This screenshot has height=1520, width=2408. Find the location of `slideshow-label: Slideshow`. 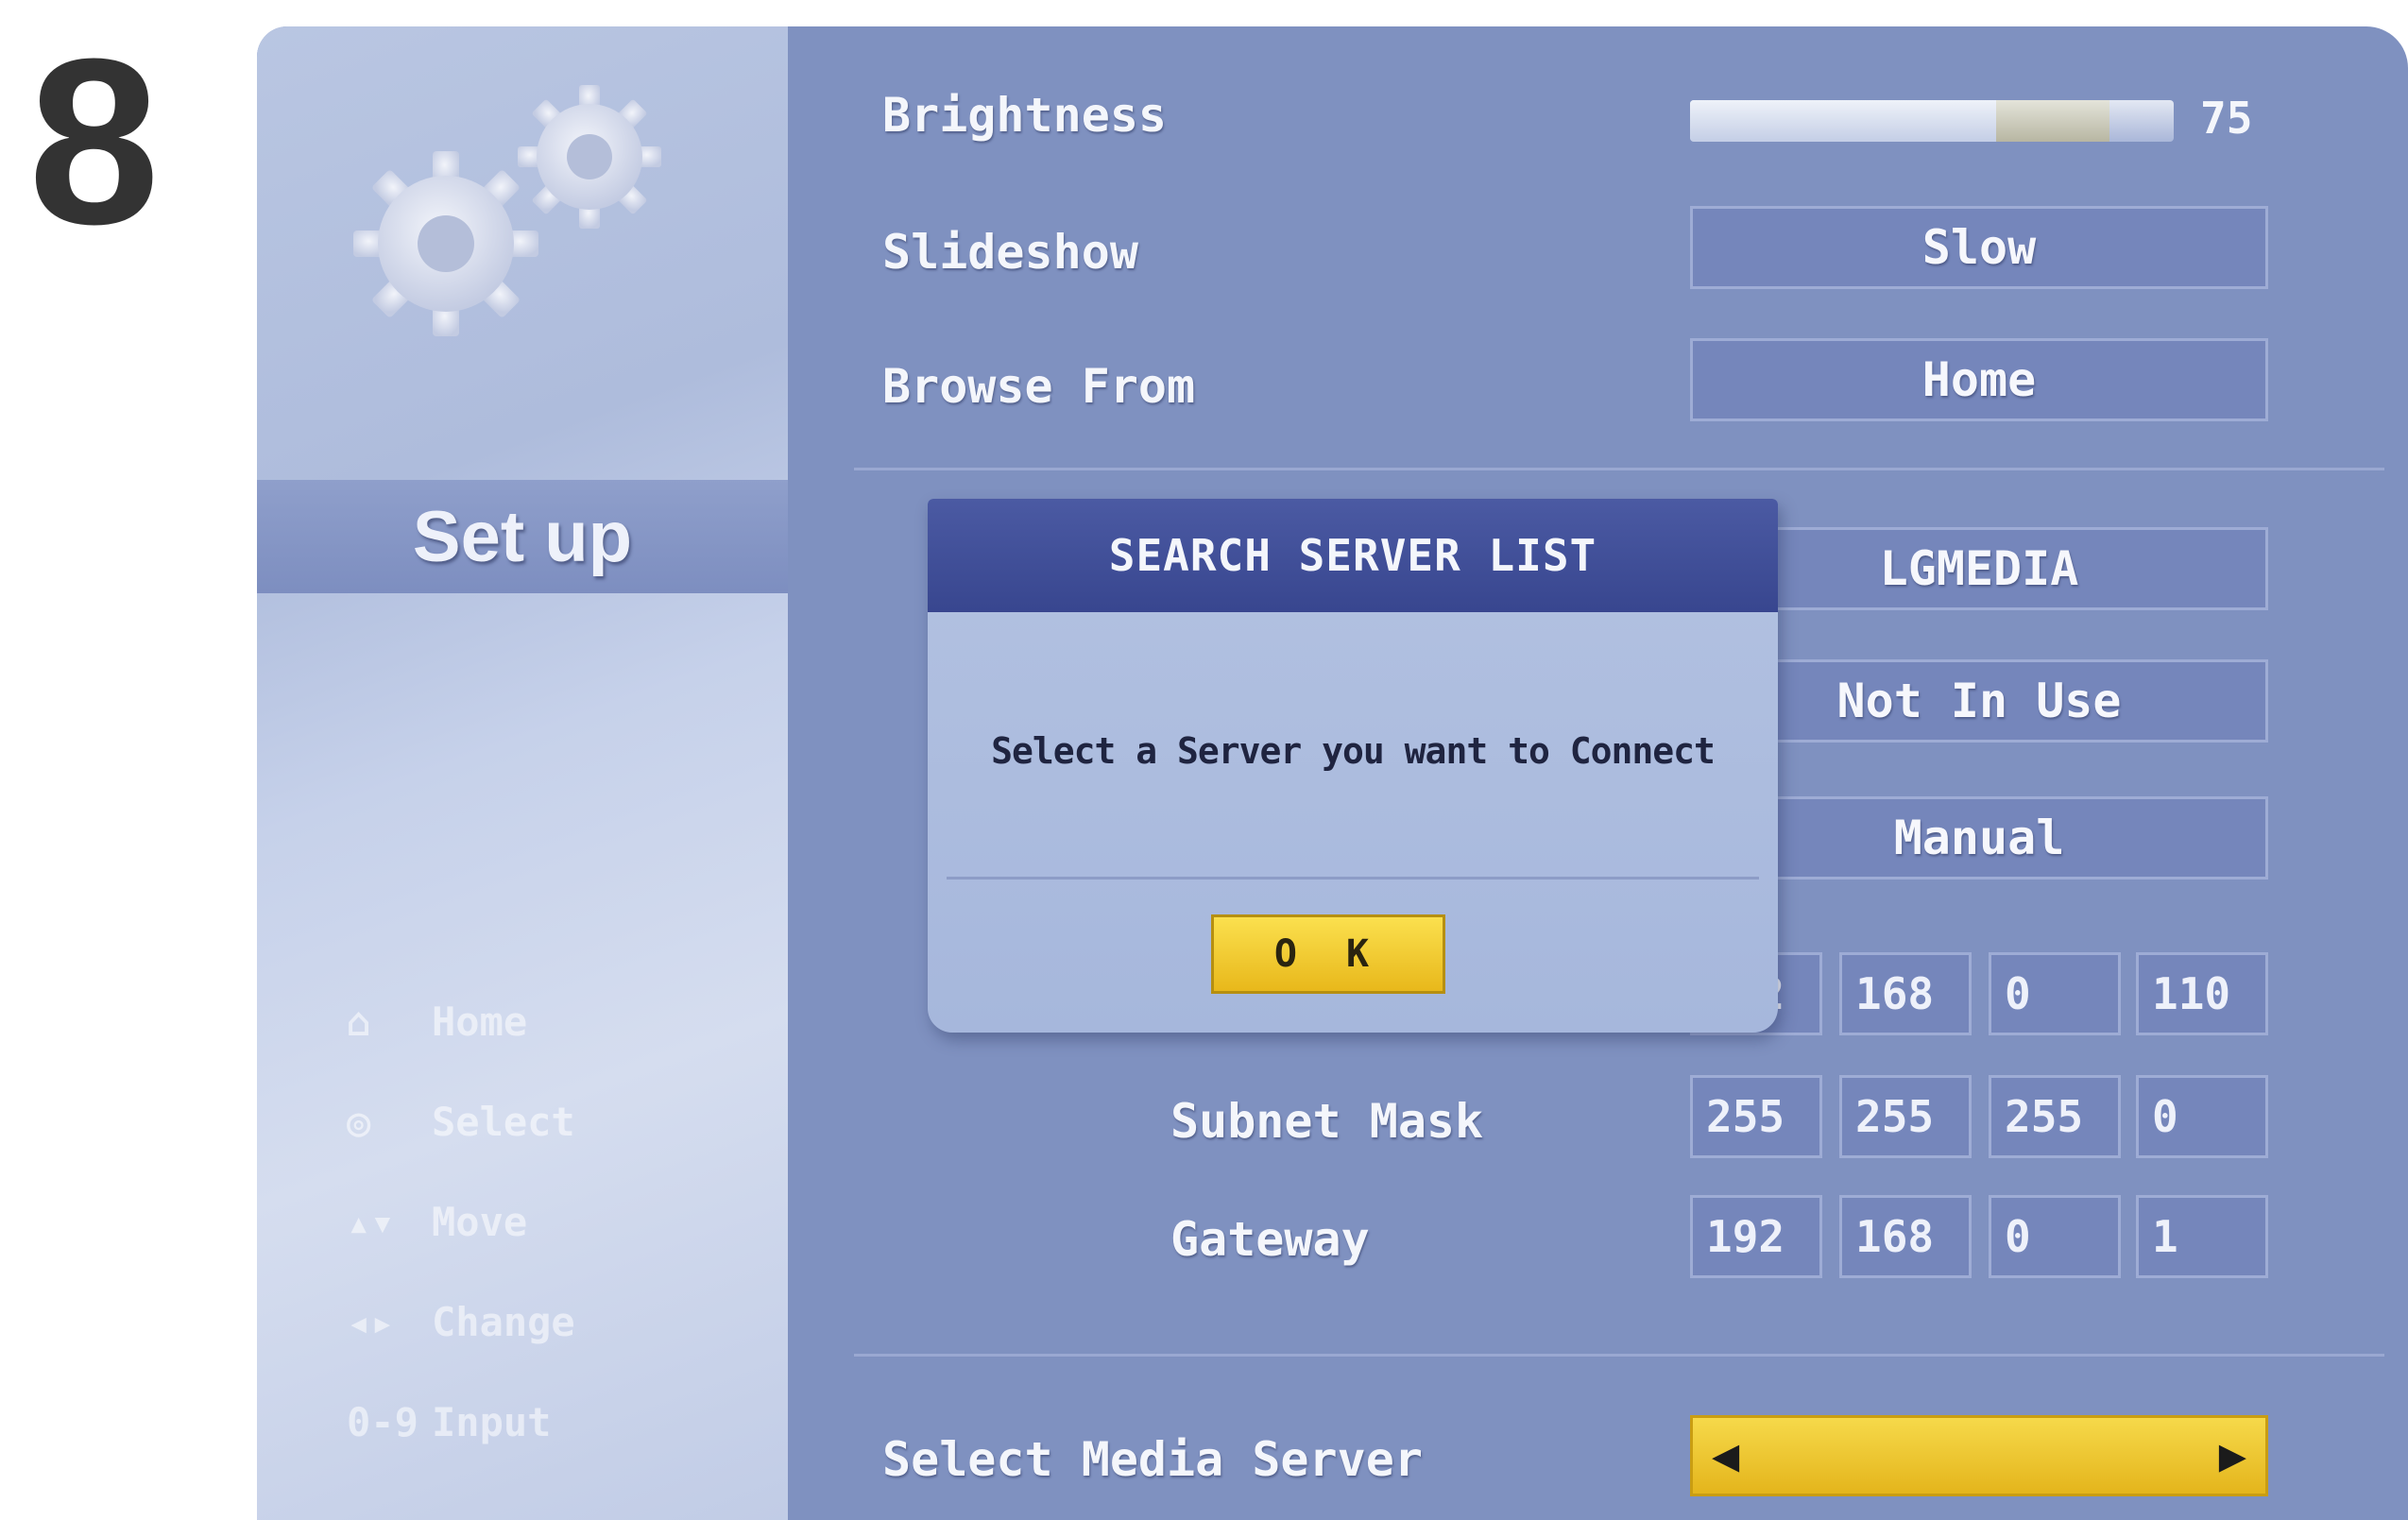

slideshow-label: Slideshow is located at coordinates (1010, 252).